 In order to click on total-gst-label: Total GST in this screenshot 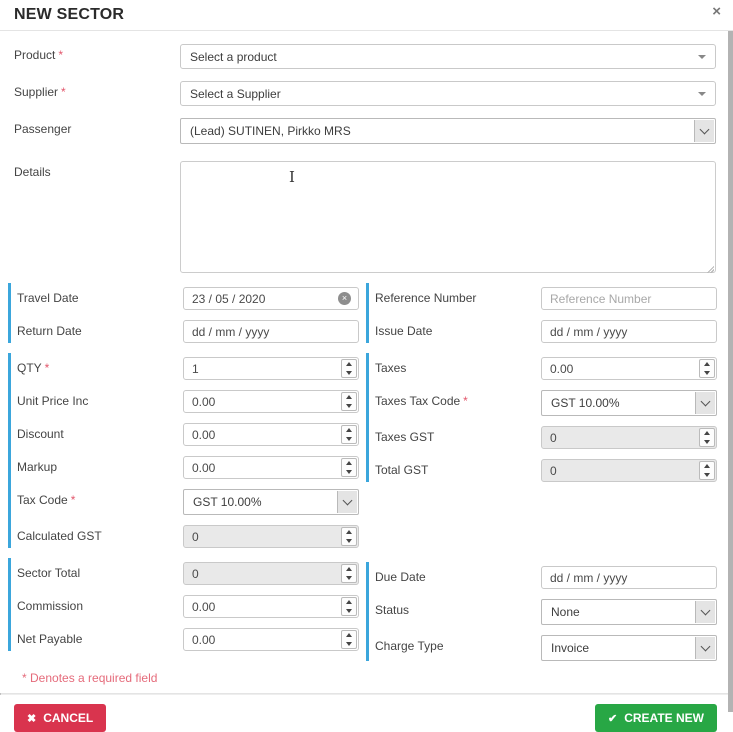, I will do `click(402, 470)`.